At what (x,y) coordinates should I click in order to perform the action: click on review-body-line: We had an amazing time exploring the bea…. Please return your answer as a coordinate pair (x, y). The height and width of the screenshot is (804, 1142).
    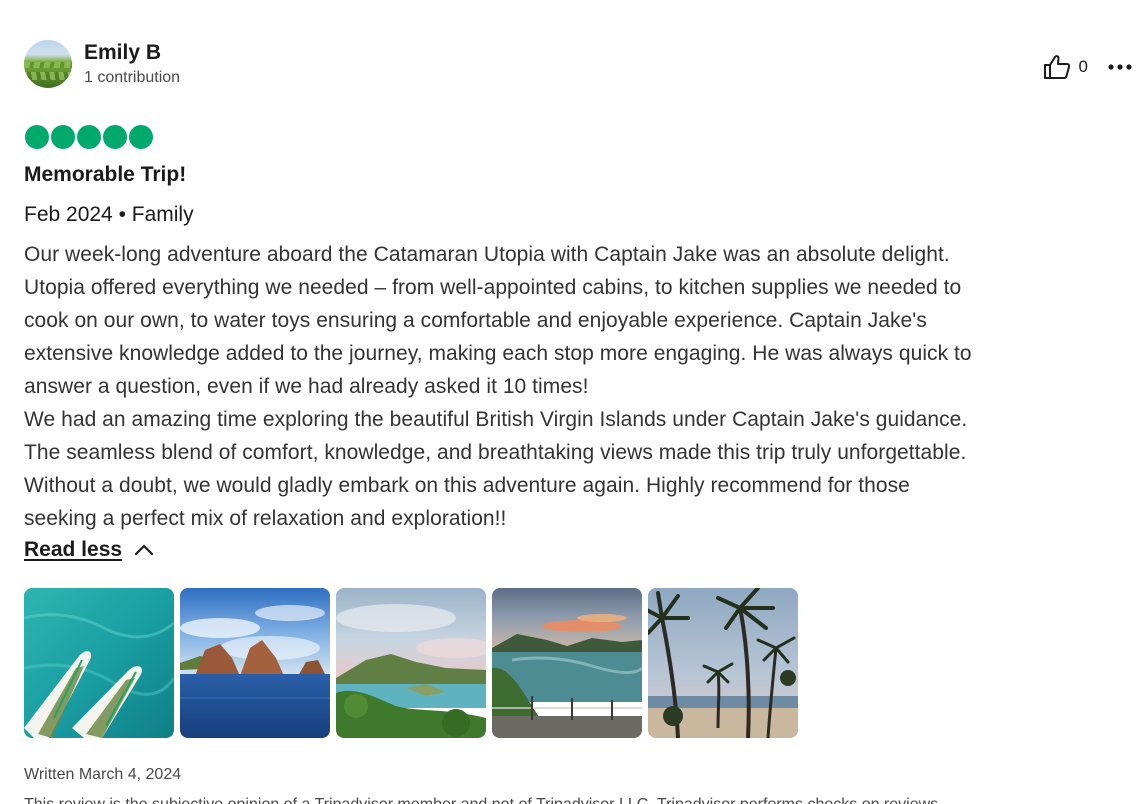
    Looking at the image, I should click on (496, 419).